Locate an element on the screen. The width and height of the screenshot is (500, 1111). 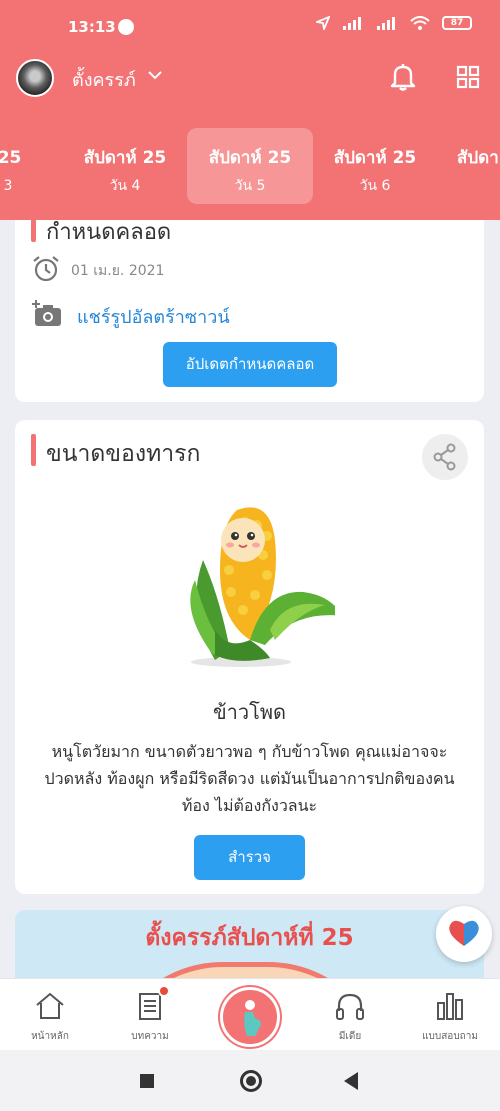
share-icon is located at coordinates (444, 457).